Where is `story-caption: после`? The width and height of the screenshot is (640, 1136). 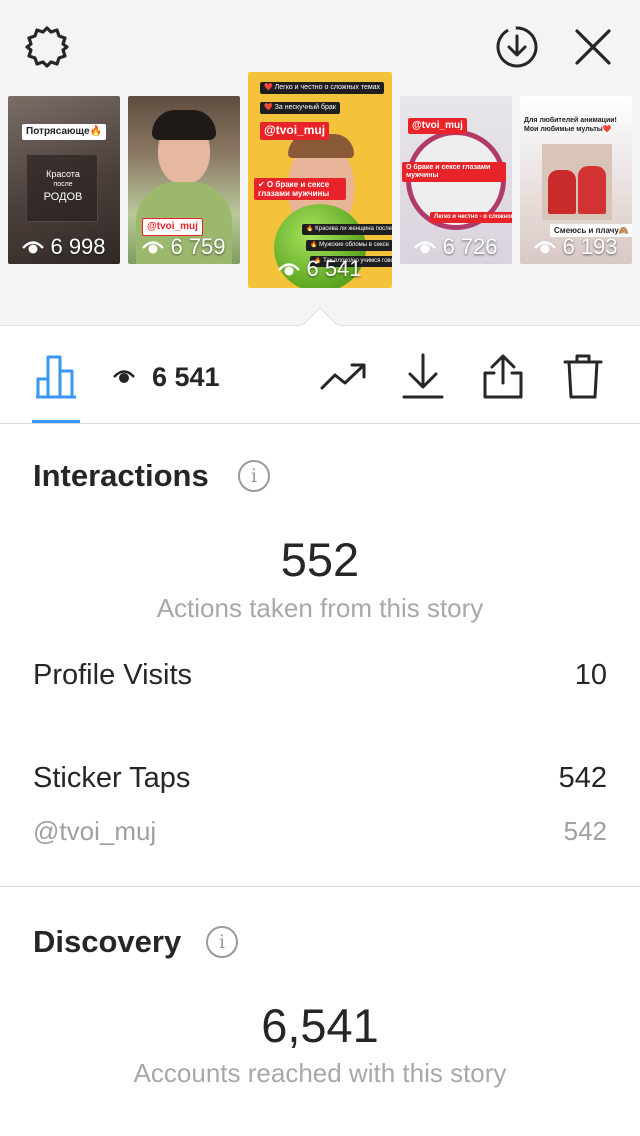
story-caption: после is located at coordinates (63, 184).